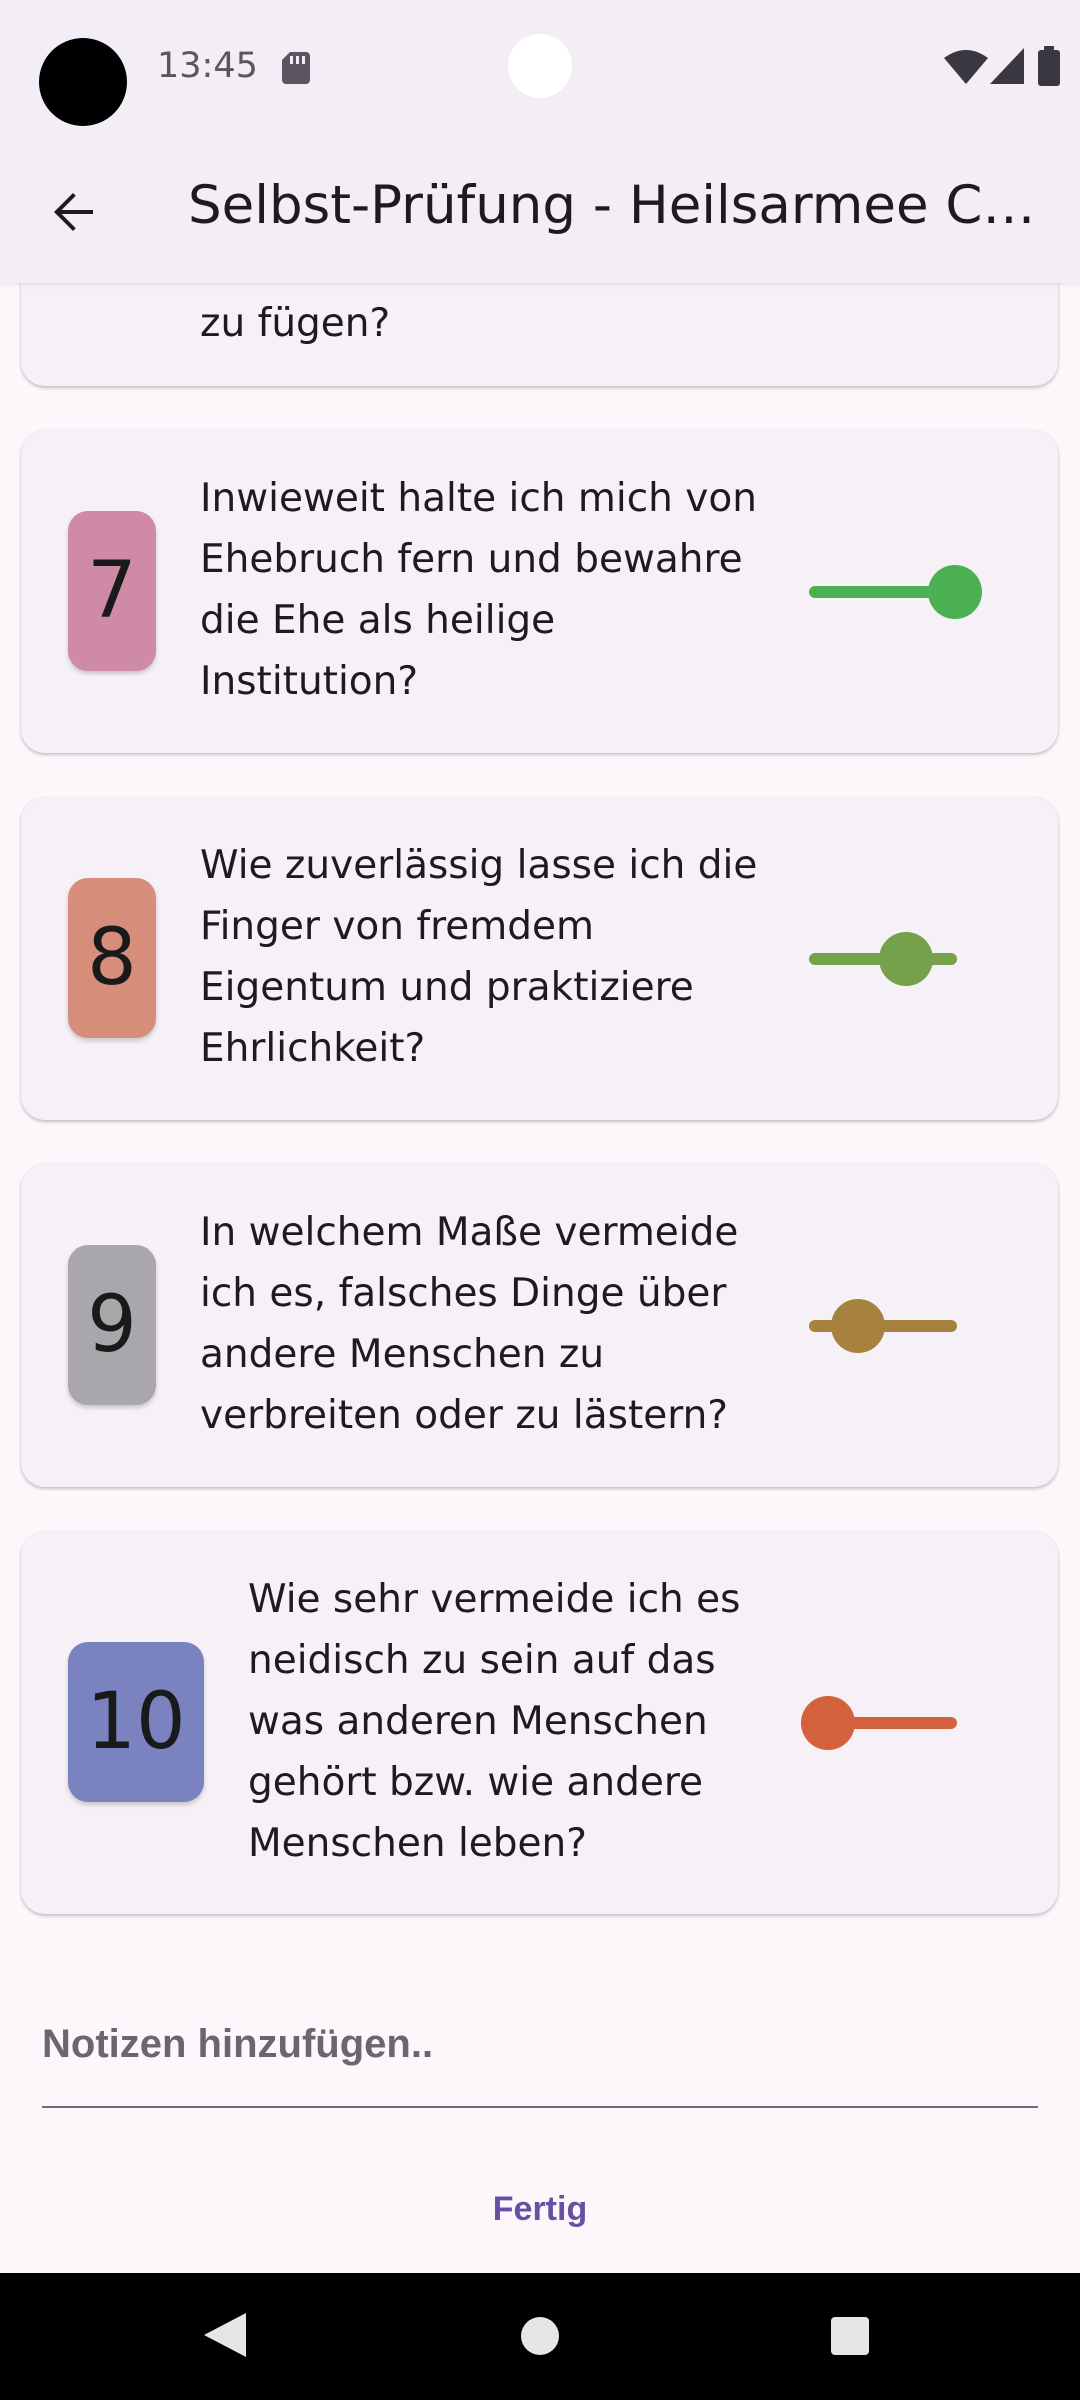 The height and width of the screenshot is (2400, 1080). What do you see at coordinates (295, 323) in the screenshot?
I see `question-text: zu fügen?` at bounding box center [295, 323].